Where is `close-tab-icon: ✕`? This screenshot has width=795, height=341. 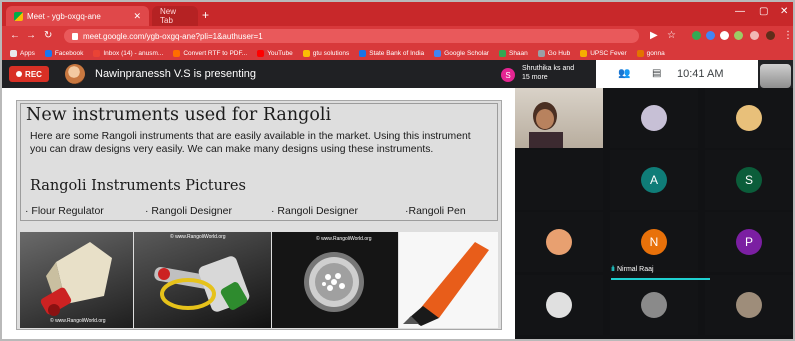
close-tab-icon: ✕ is located at coordinates (137, 16).